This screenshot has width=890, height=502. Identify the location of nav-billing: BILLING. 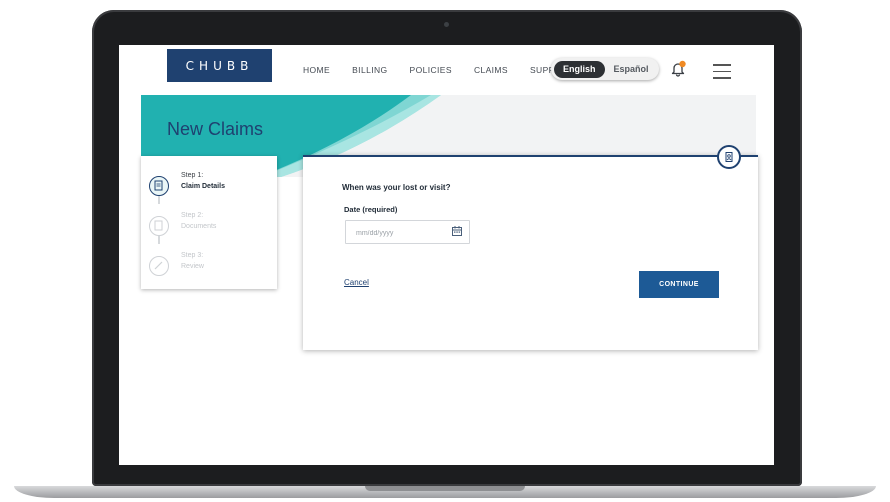
(369, 70).